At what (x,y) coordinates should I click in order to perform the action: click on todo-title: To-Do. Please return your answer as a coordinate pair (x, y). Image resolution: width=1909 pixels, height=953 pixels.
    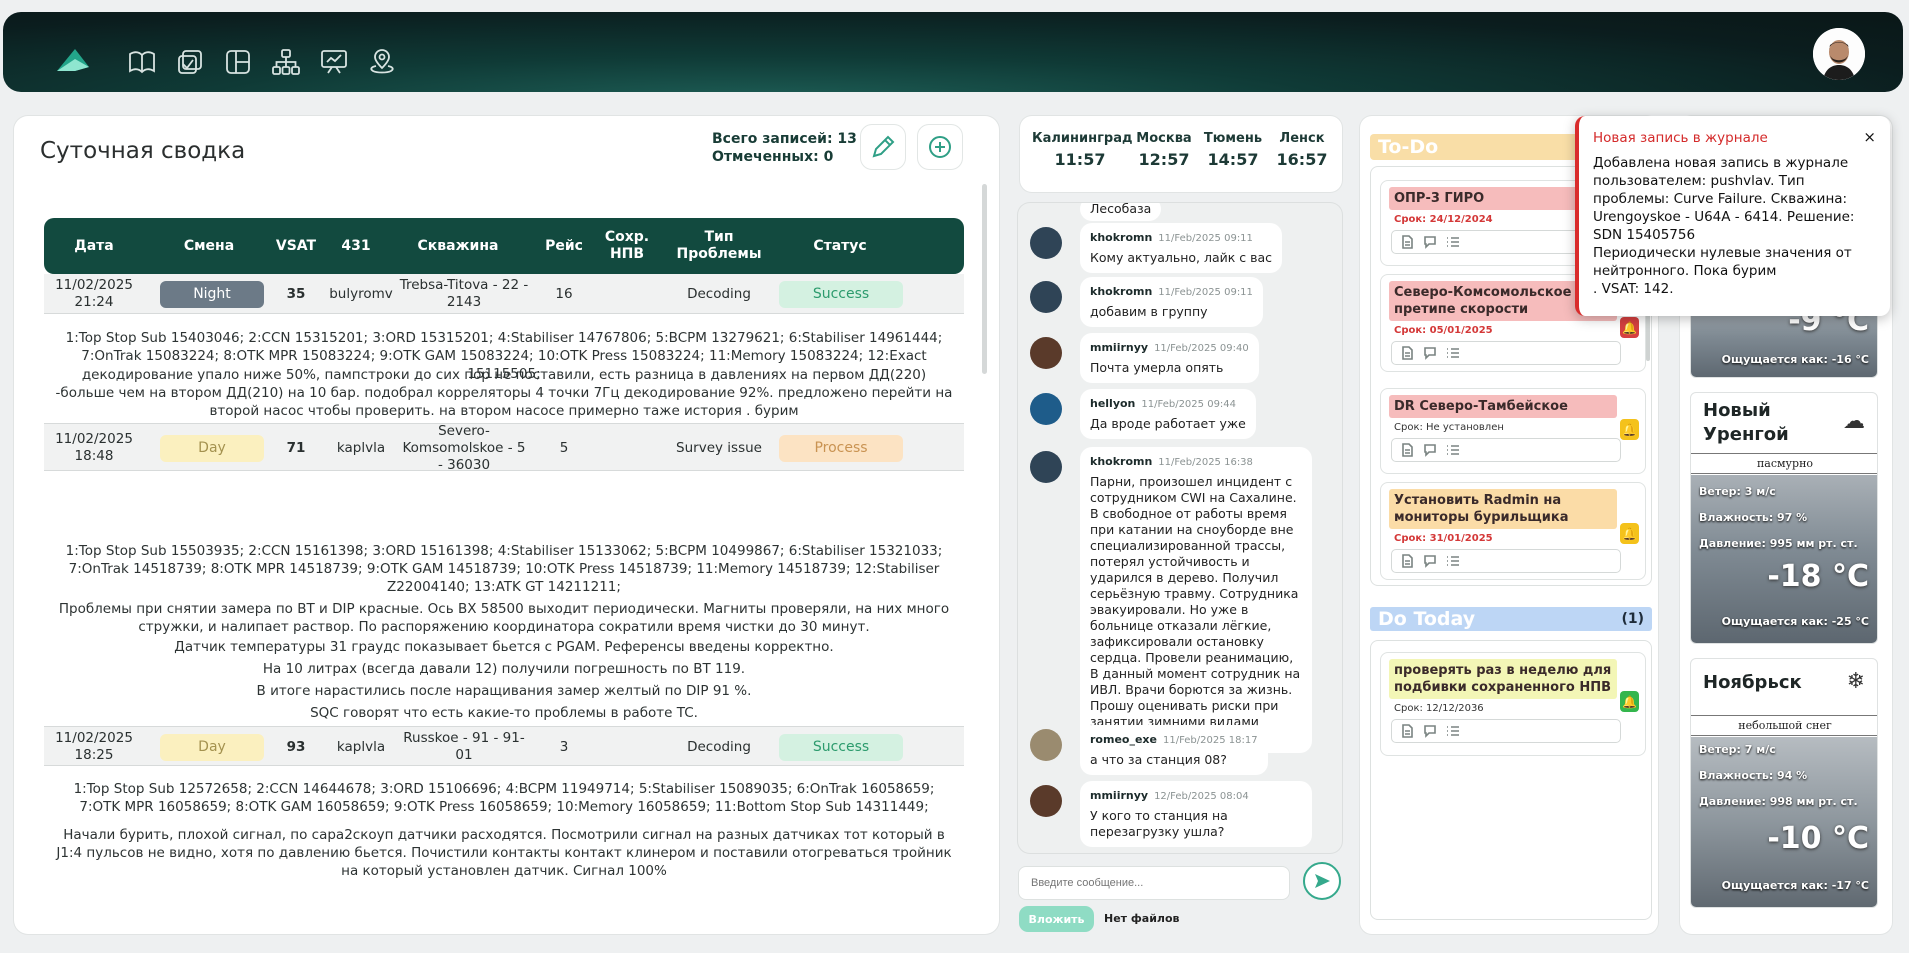
    Looking at the image, I should click on (1408, 147).